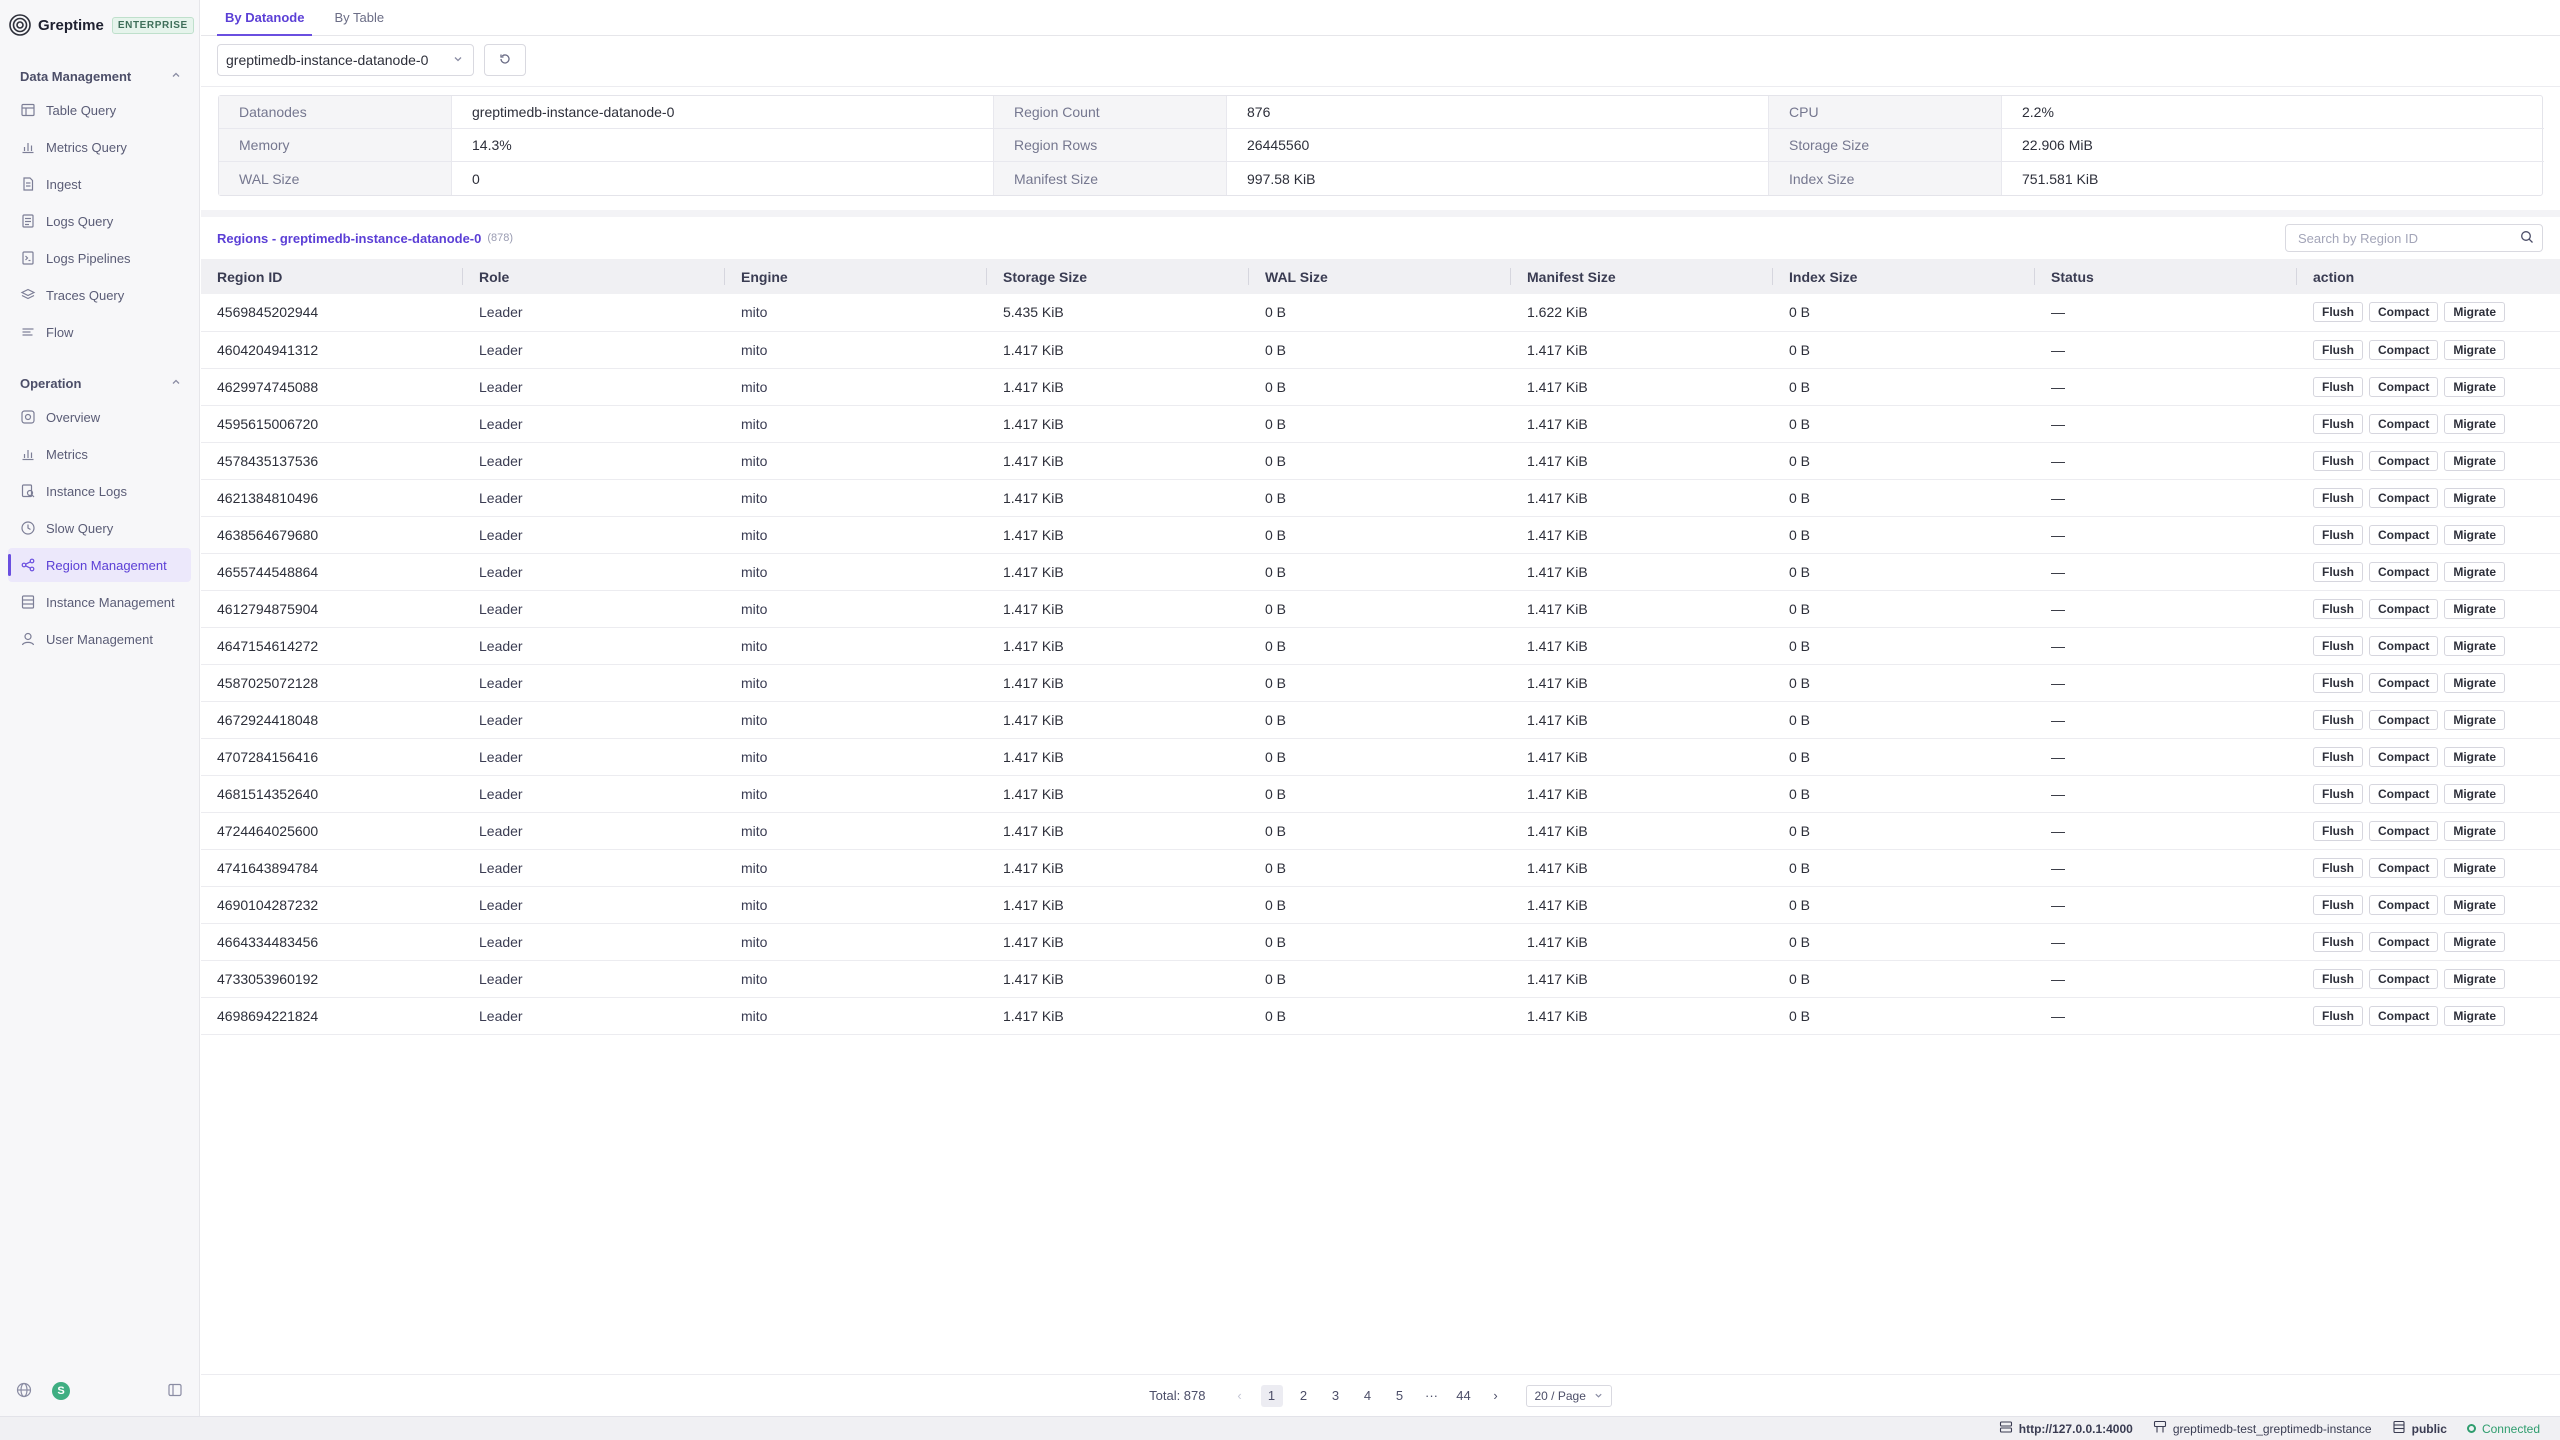 Image resolution: width=2560 pixels, height=1440 pixels. I want to click on sidebar-item-metrics: Metrics, so click(99, 454).